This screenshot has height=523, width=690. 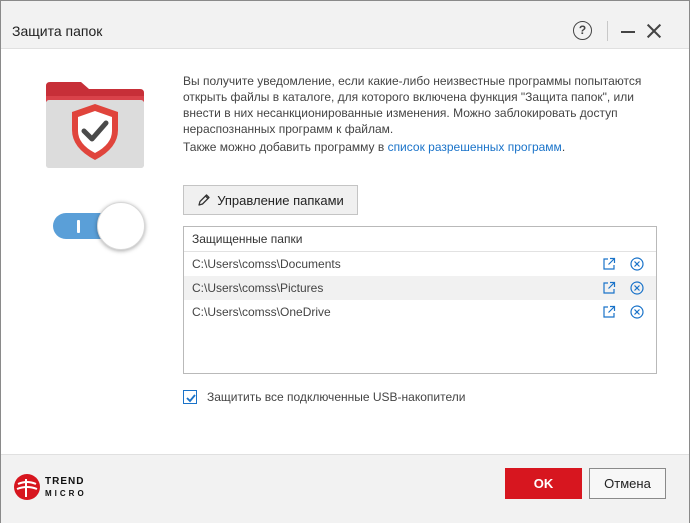 What do you see at coordinates (543, 483) in the screenshot?
I see `ok-button: OK` at bounding box center [543, 483].